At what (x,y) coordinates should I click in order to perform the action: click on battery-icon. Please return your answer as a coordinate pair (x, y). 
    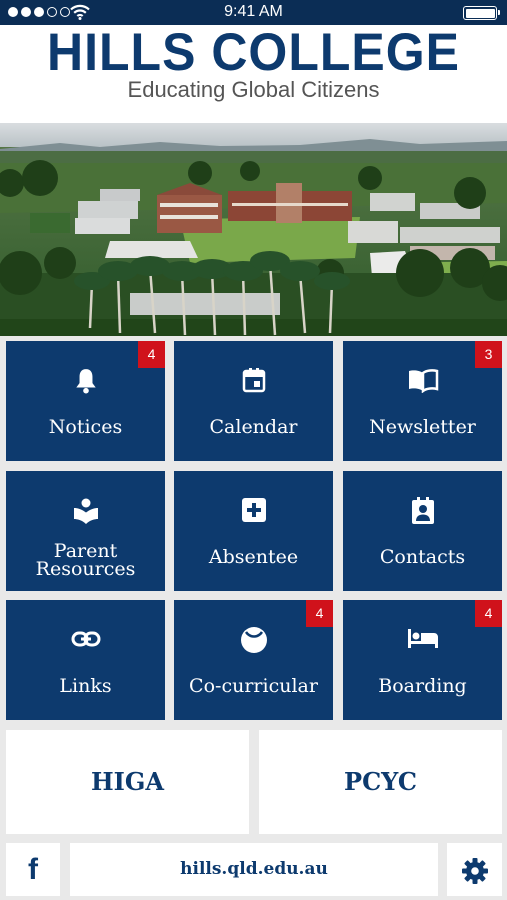
    Looking at the image, I should click on (481, 13).